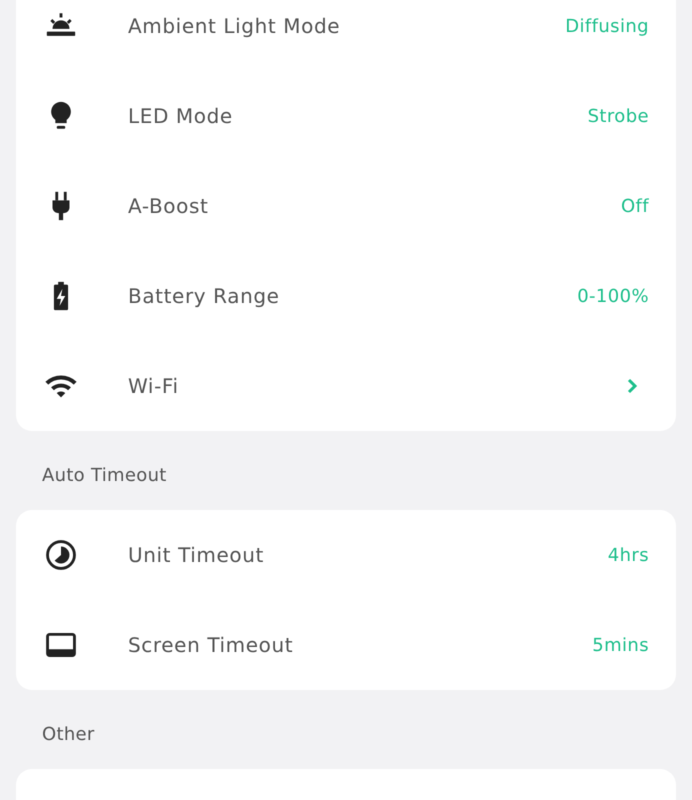 Image resolution: width=692 pixels, height=800 pixels. What do you see at coordinates (368, 555) in the screenshot?
I see `setting-label: Unit Timeout` at bounding box center [368, 555].